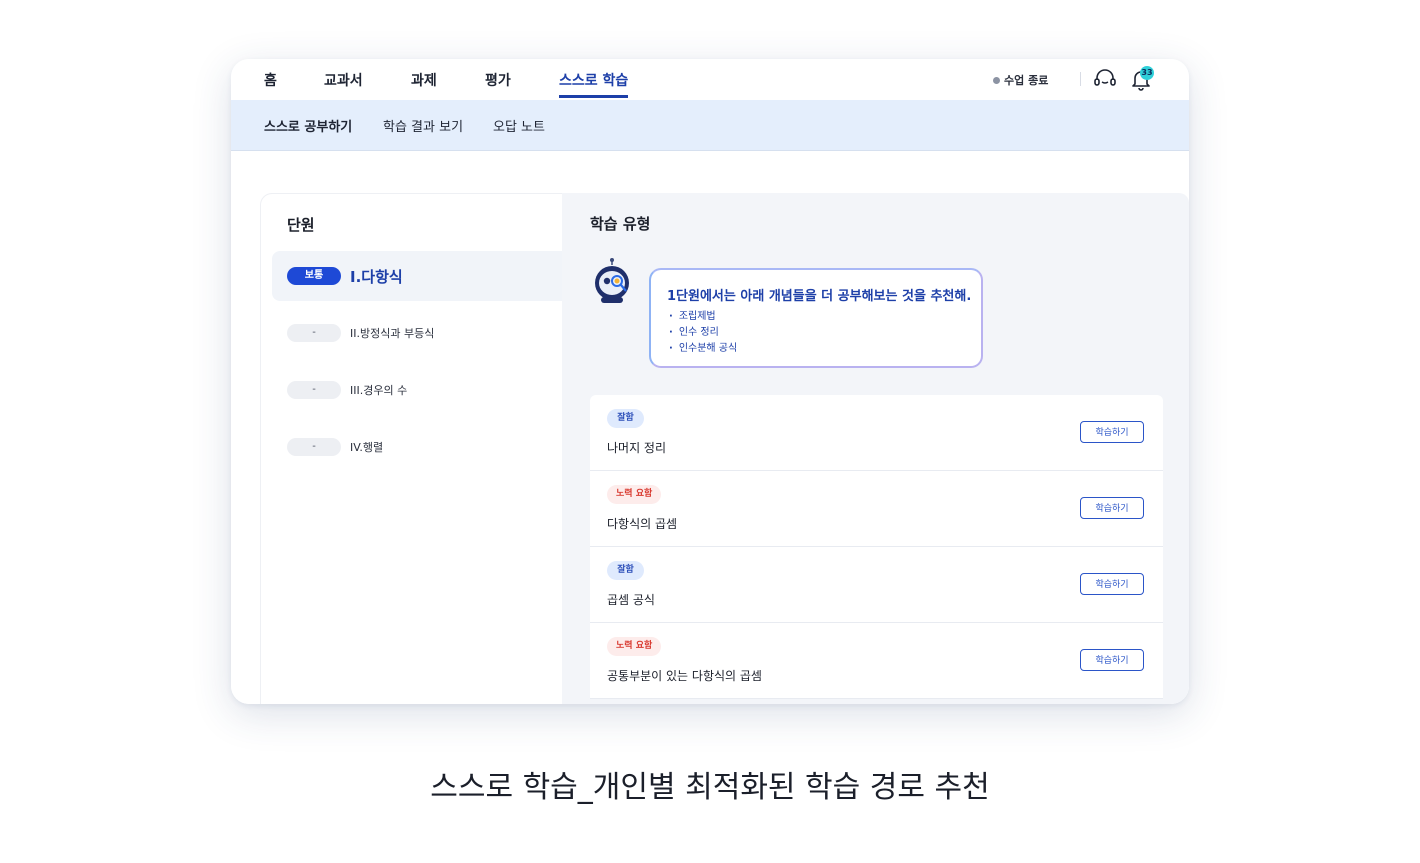 This screenshot has height=863, width=1420. Describe the element at coordinates (637, 448) in the screenshot. I see `study-title: 나머지 정리` at that location.